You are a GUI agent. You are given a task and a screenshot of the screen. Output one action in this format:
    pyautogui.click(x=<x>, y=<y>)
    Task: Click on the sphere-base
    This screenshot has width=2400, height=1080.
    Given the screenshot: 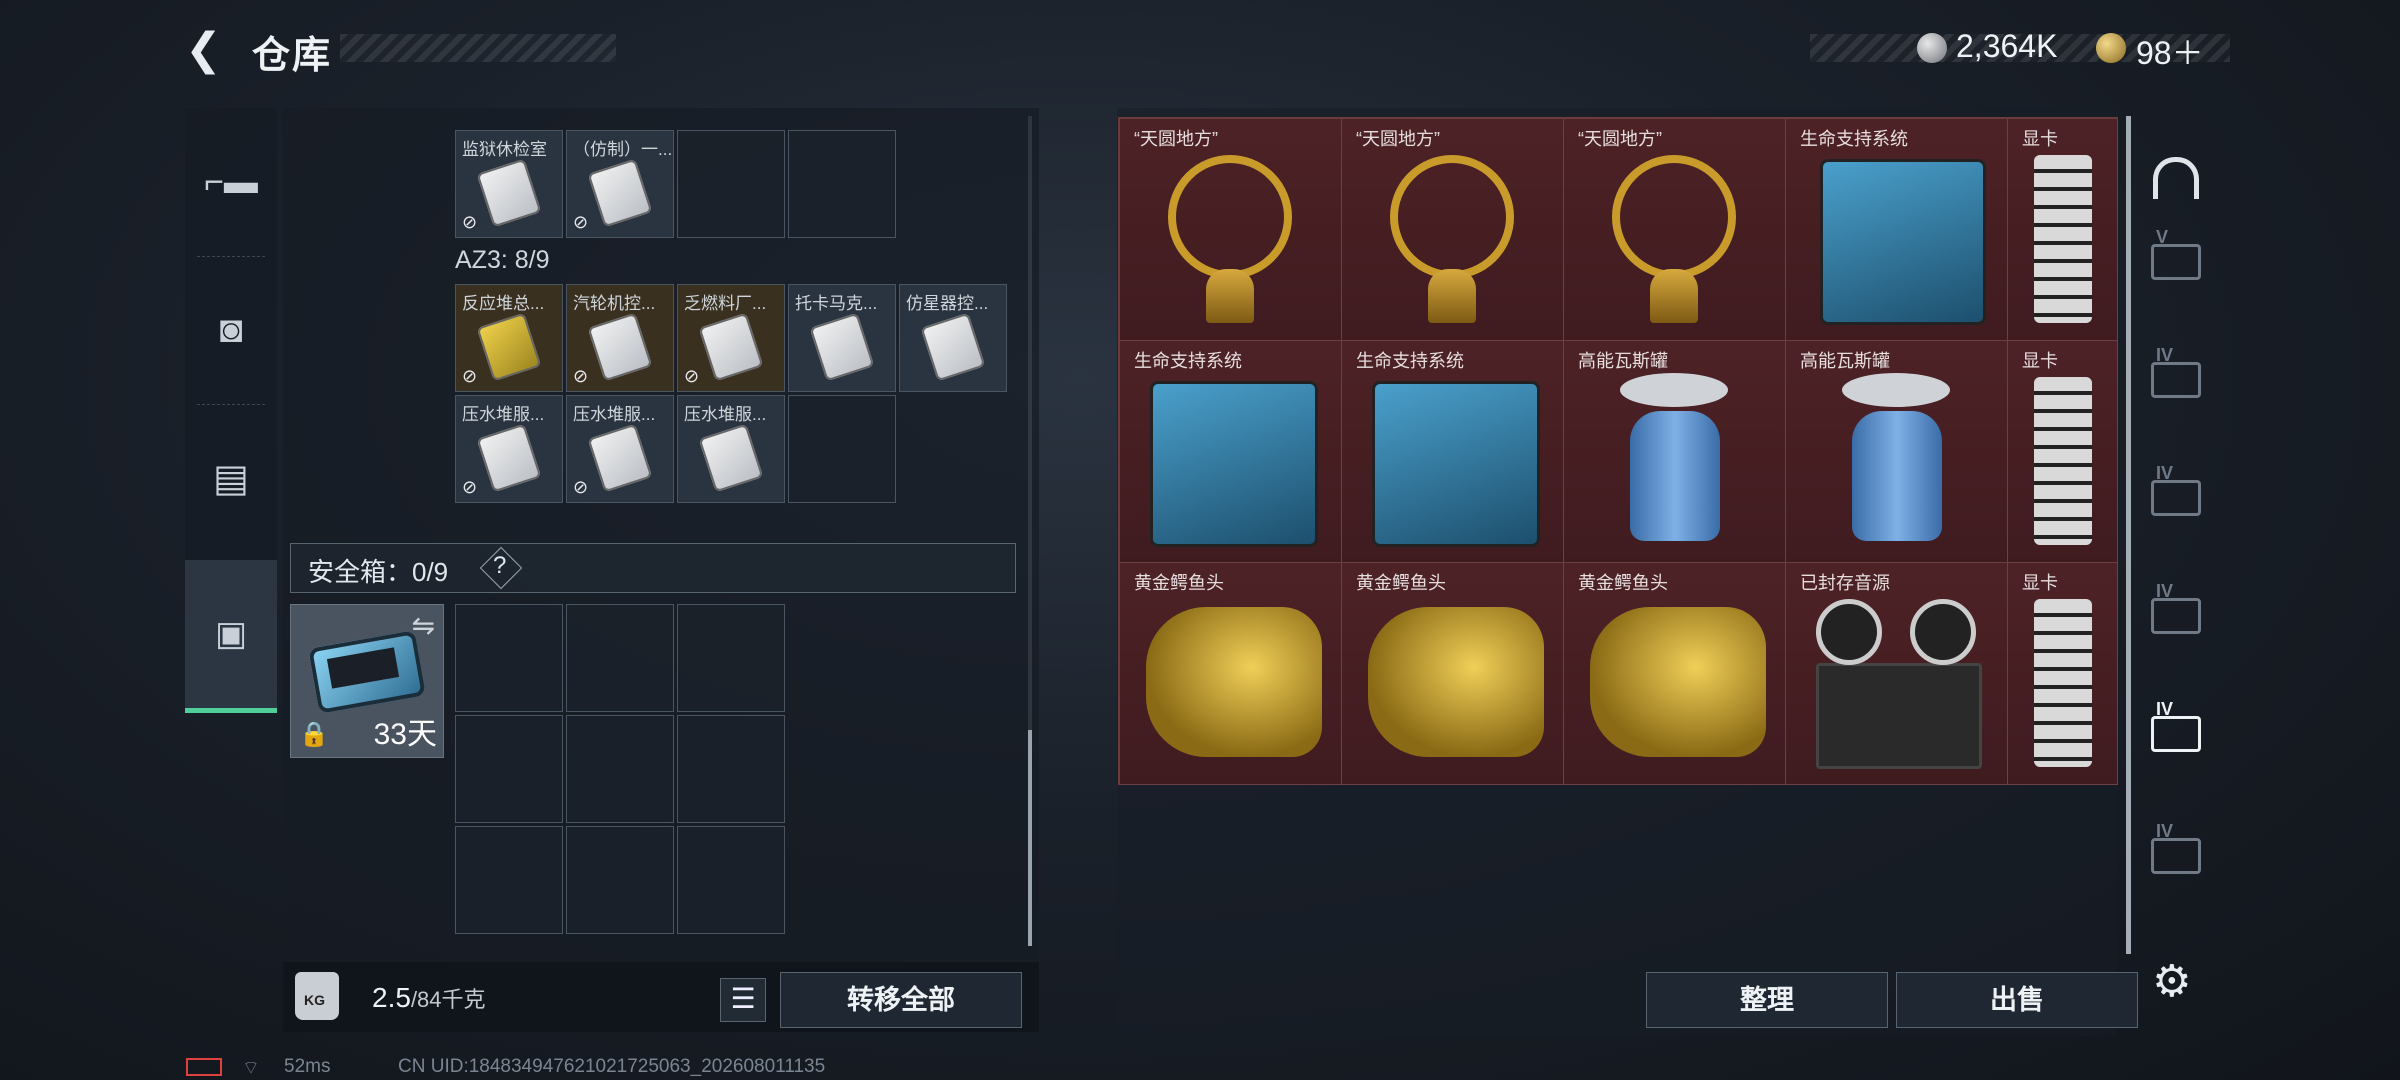 What is the action you would take?
    pyautogui.click(x=1452, y=296)
    